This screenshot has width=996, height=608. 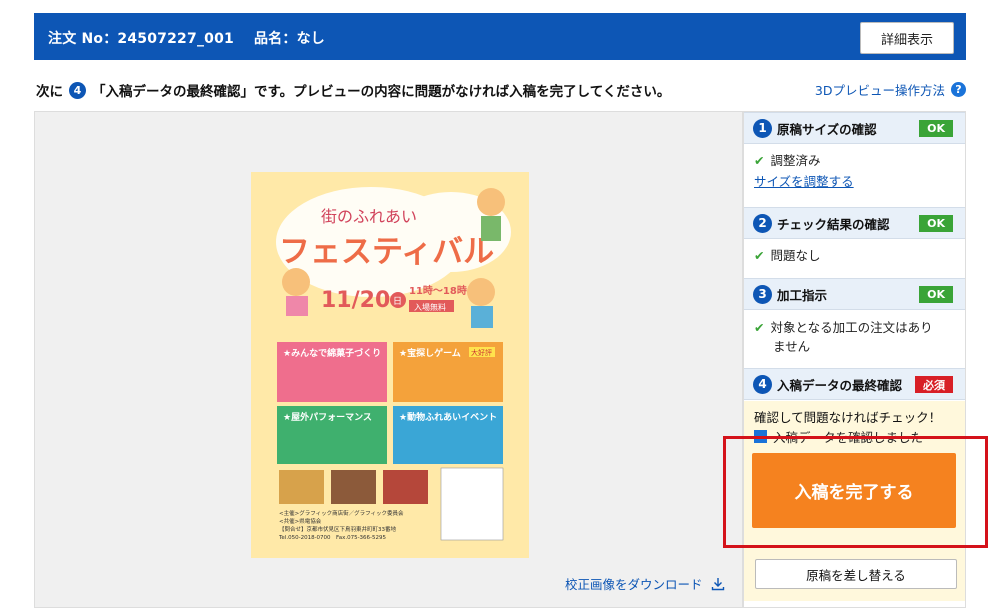 What do you see at coordinates (49, 92) in the screenshot?
I see `instruction-prefix: 次に` at bounding box center [49, 92].